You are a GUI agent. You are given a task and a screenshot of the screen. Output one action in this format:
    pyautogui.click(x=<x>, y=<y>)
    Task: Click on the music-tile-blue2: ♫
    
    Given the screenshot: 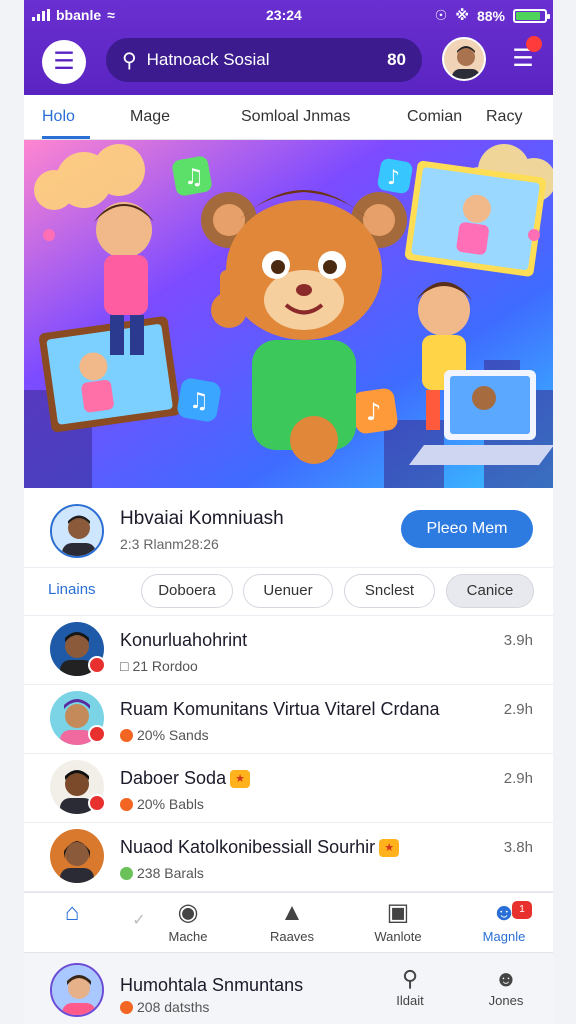 What is the action you would take?
    pyautogui.click(x=199, y=400)
    